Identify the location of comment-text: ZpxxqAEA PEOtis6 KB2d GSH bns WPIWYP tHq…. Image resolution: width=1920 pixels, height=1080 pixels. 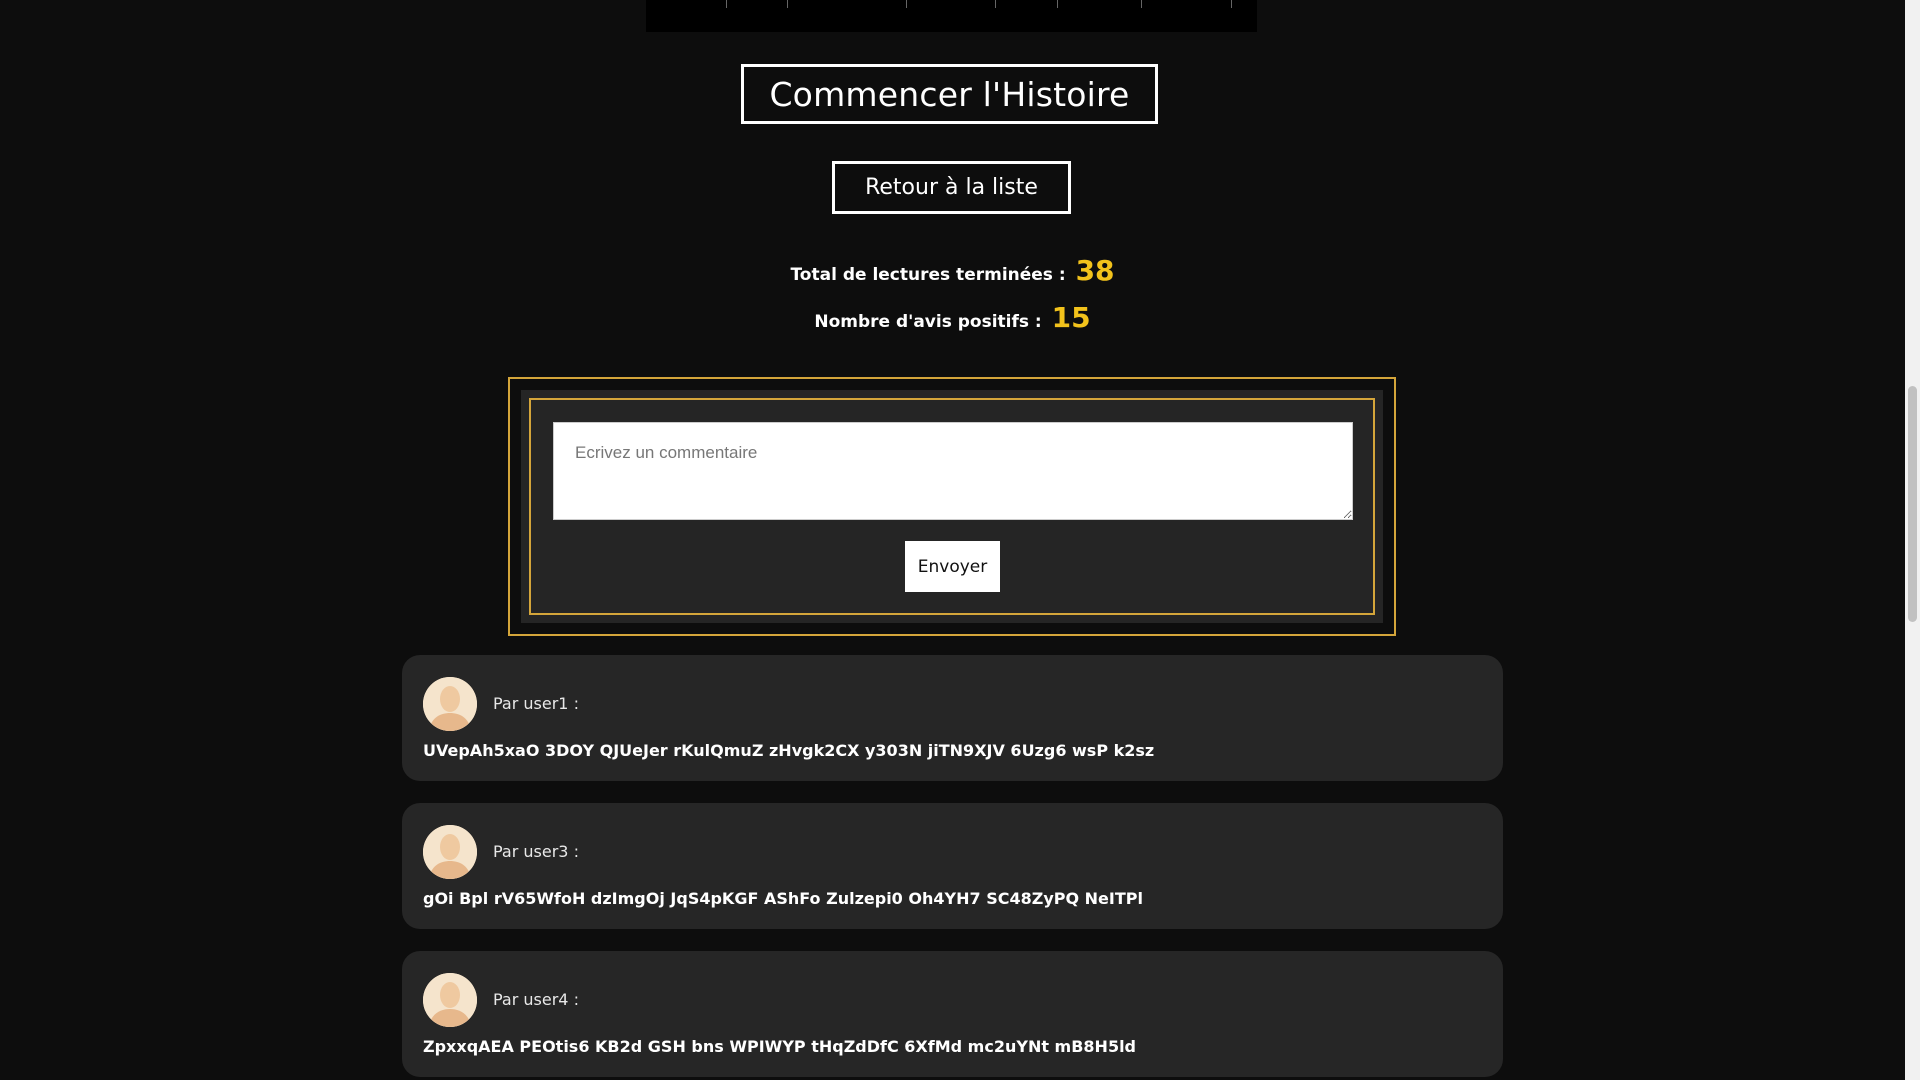
(780, 1046).